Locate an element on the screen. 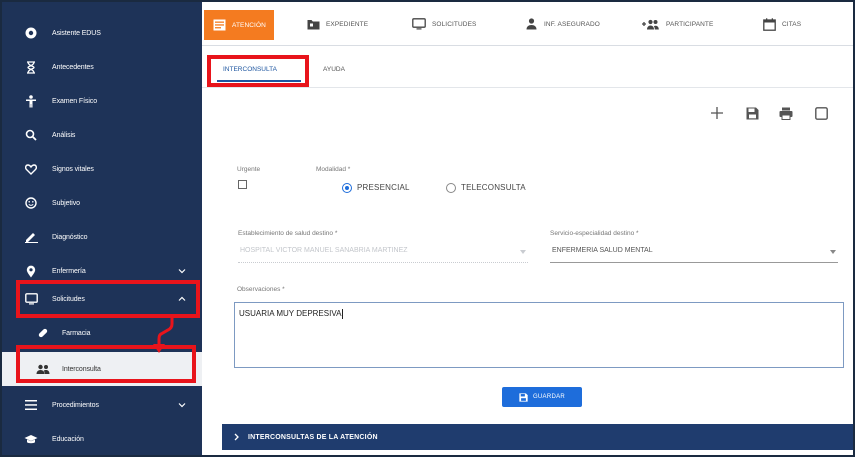 Image resolution: width=855 pixels, height=457 pixels. sidebar-item-label: Procedimientos is located at coordinates (75, 405).